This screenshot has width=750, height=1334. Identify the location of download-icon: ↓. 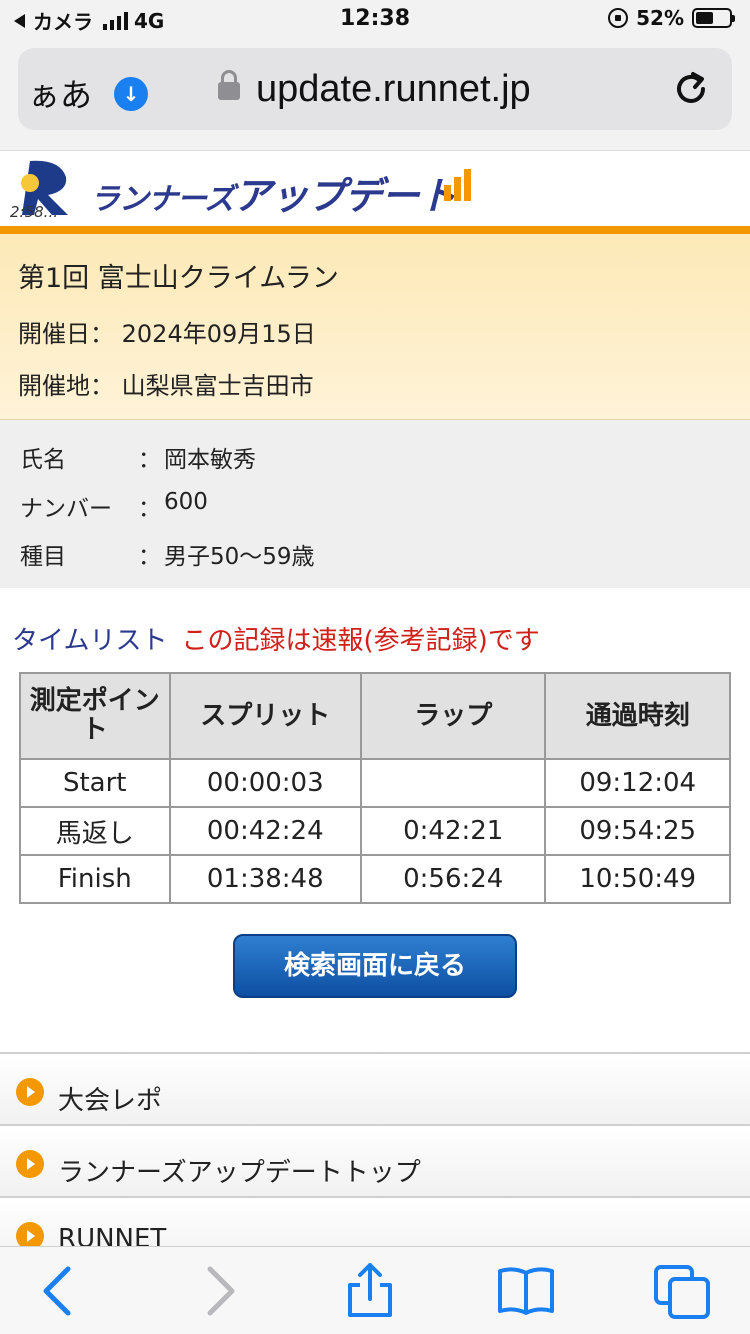
(131, 94).